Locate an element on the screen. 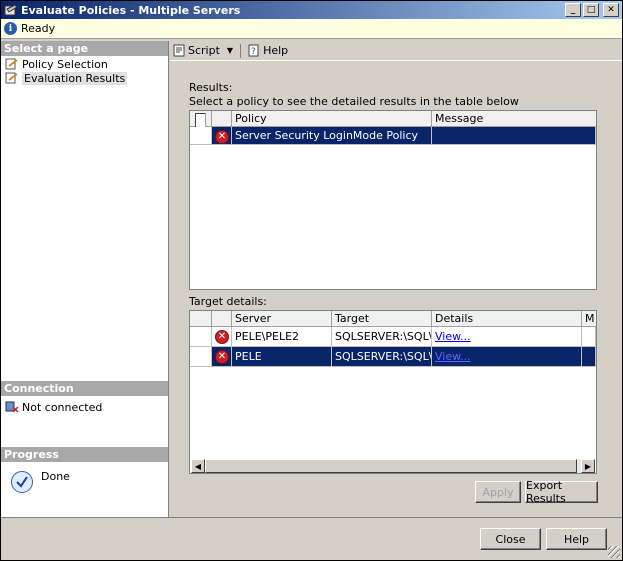 The width and height of the screenshot is (623, 561). minimize-button: _ is located at coordinates (573, 10).